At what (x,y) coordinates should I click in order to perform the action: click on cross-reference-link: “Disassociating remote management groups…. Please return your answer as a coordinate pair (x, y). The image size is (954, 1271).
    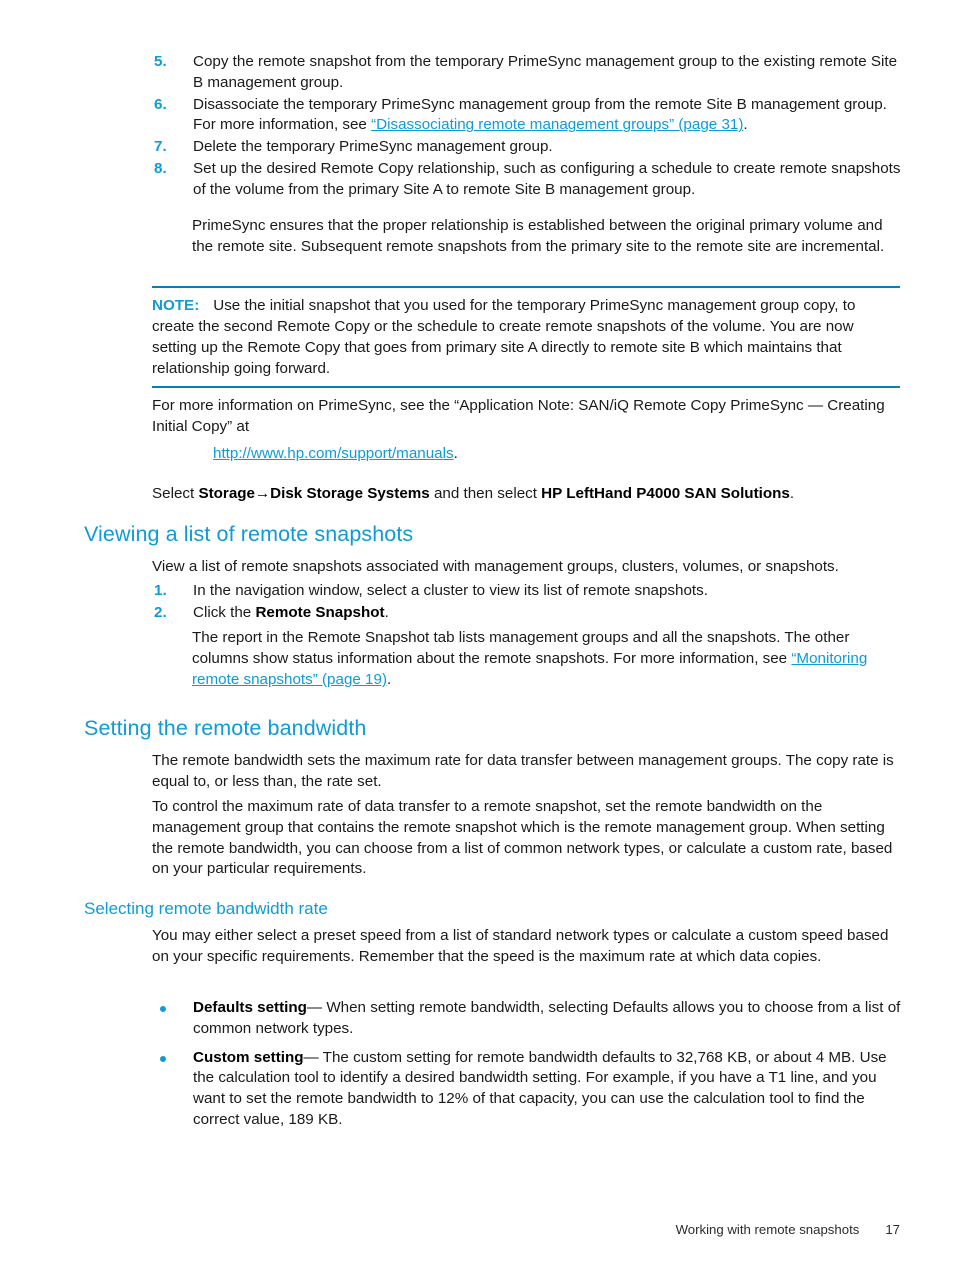
    Looking at the image, I should click on (557, 124).